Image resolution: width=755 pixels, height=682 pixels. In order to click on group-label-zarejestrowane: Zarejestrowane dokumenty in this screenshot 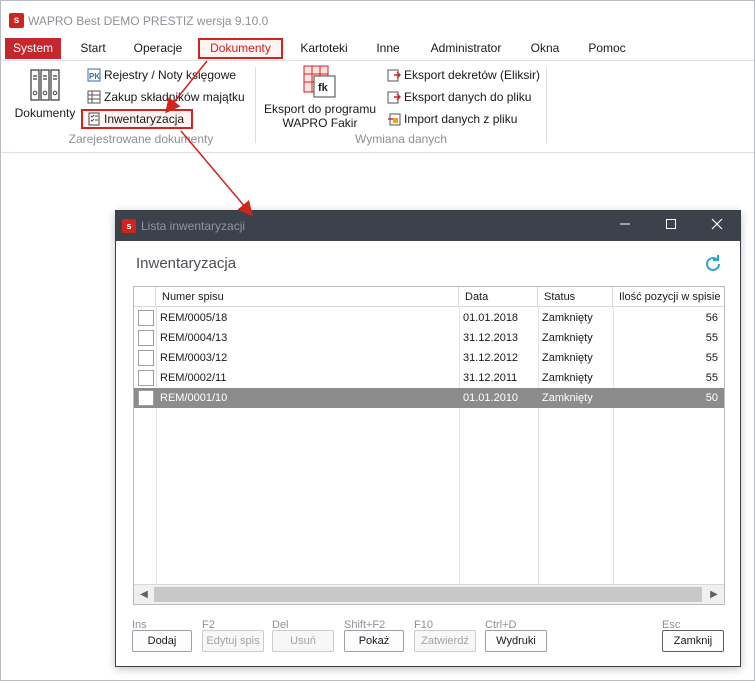, I will do `click(141, 139)`.